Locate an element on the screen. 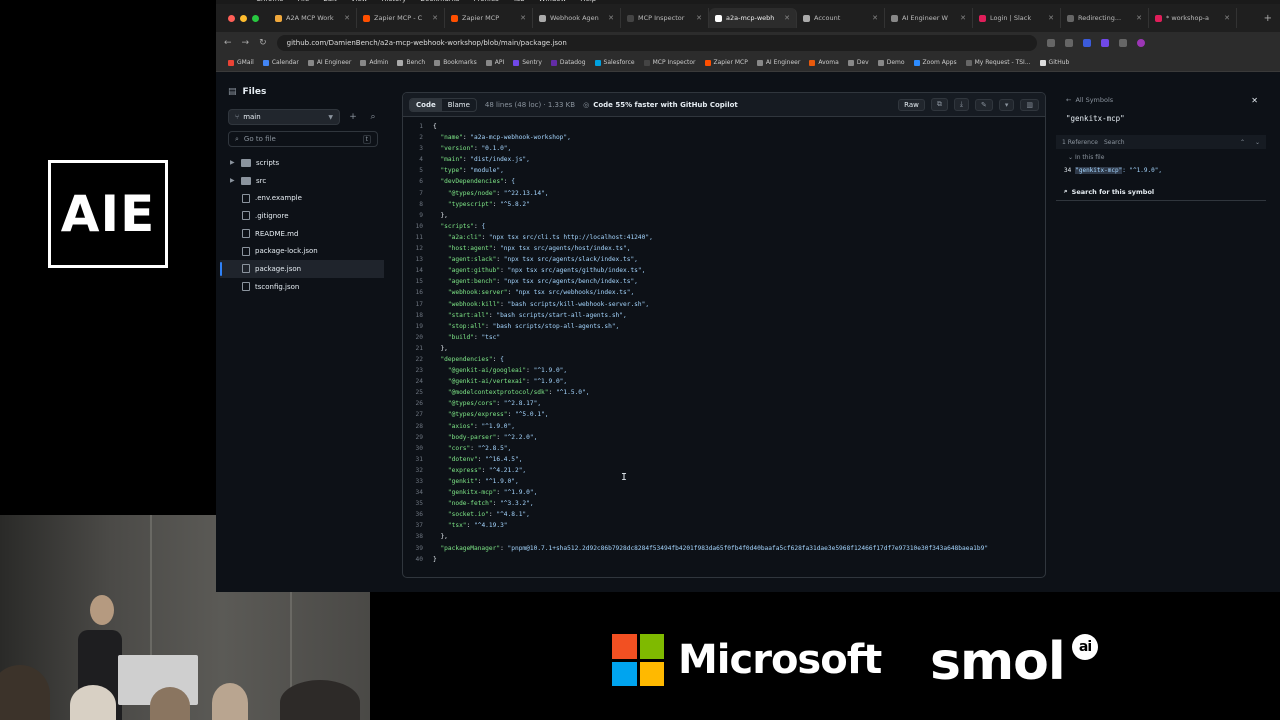 The height and width of the screenshot is (720, 1280). more-options-icon: ▾ is located at coordinates (1006, 104).